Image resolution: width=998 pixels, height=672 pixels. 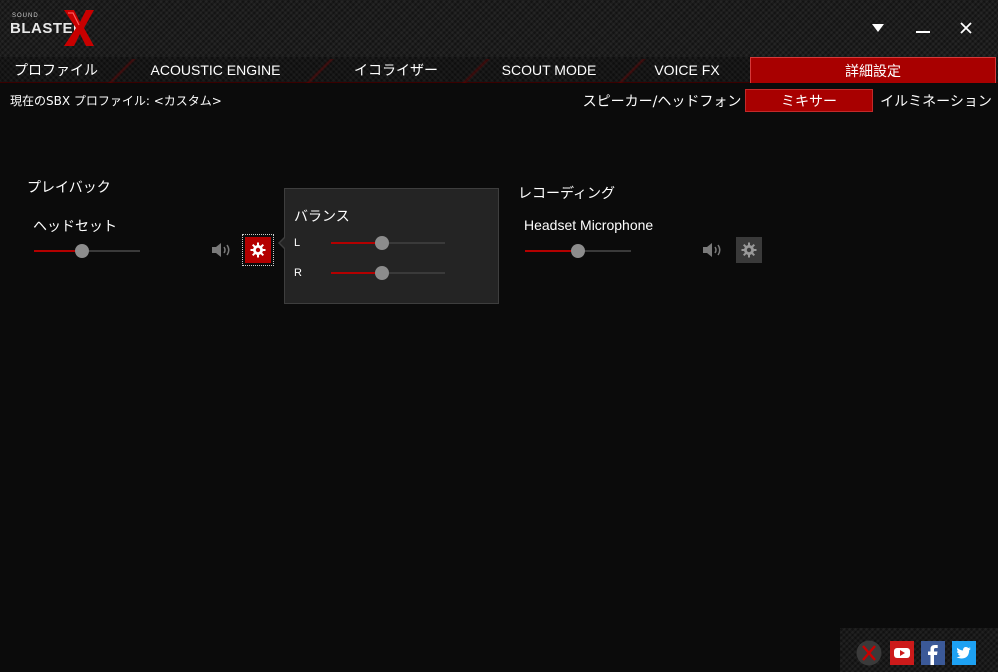 I want to click on chevron-down-icon, so click(x=878, y=28).